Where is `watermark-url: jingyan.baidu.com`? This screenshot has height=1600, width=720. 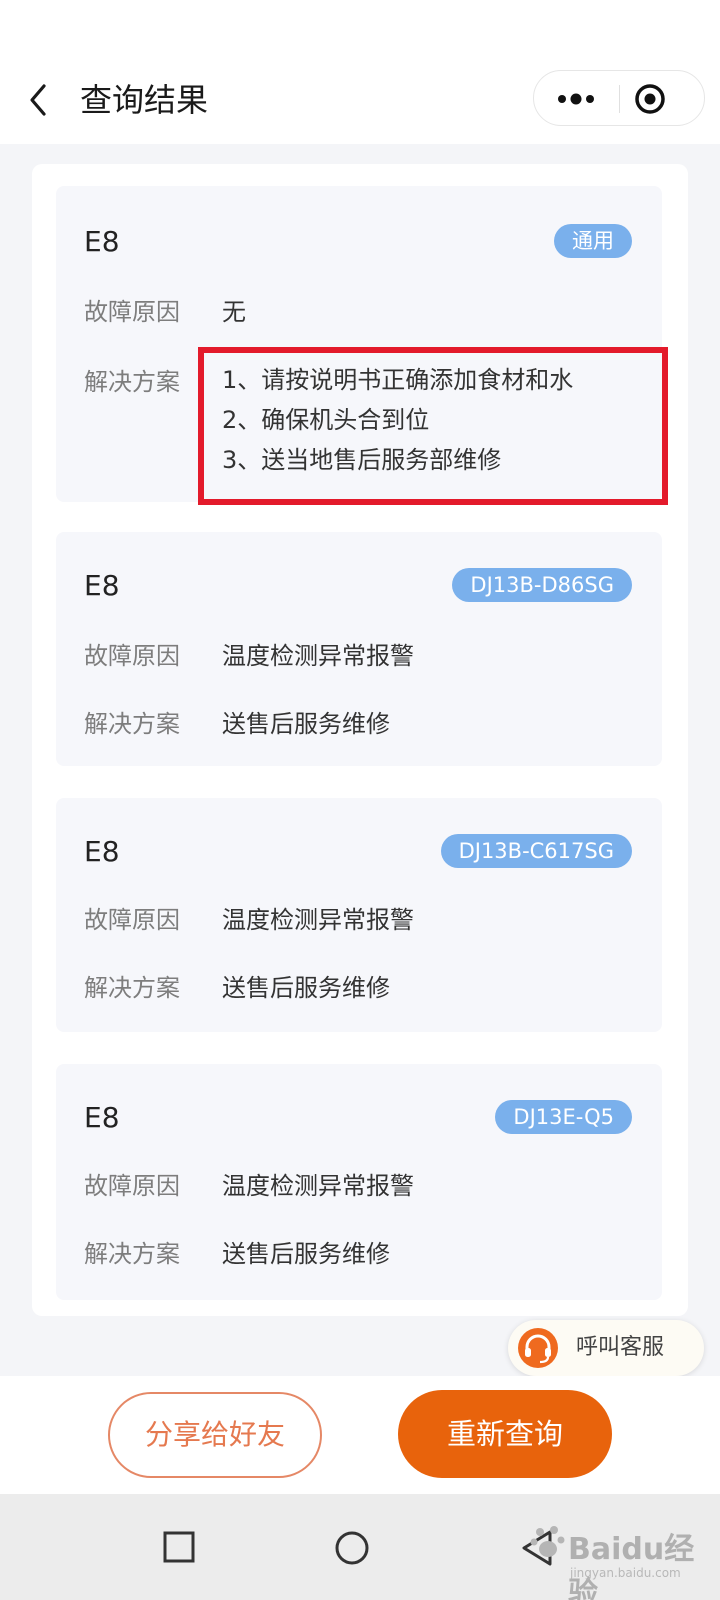
watermark-url: jingyan.baidu.com is located at coordinates (625, 1573).